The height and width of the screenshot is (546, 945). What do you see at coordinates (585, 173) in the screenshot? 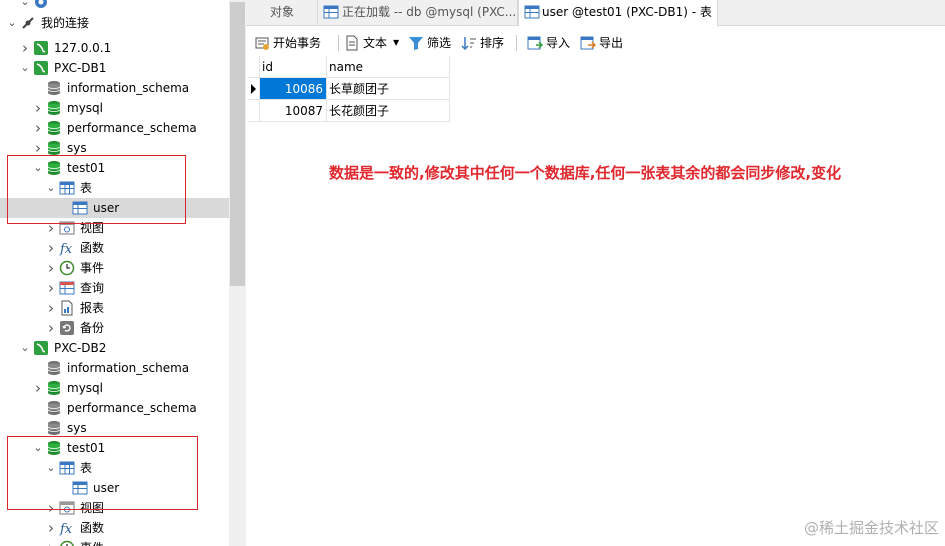
I see `annotation-text: 数据是一致的,修改其中任何一个数据库,任何一张表其余的都会同步修改,变化` at bounding box center [585, 173].